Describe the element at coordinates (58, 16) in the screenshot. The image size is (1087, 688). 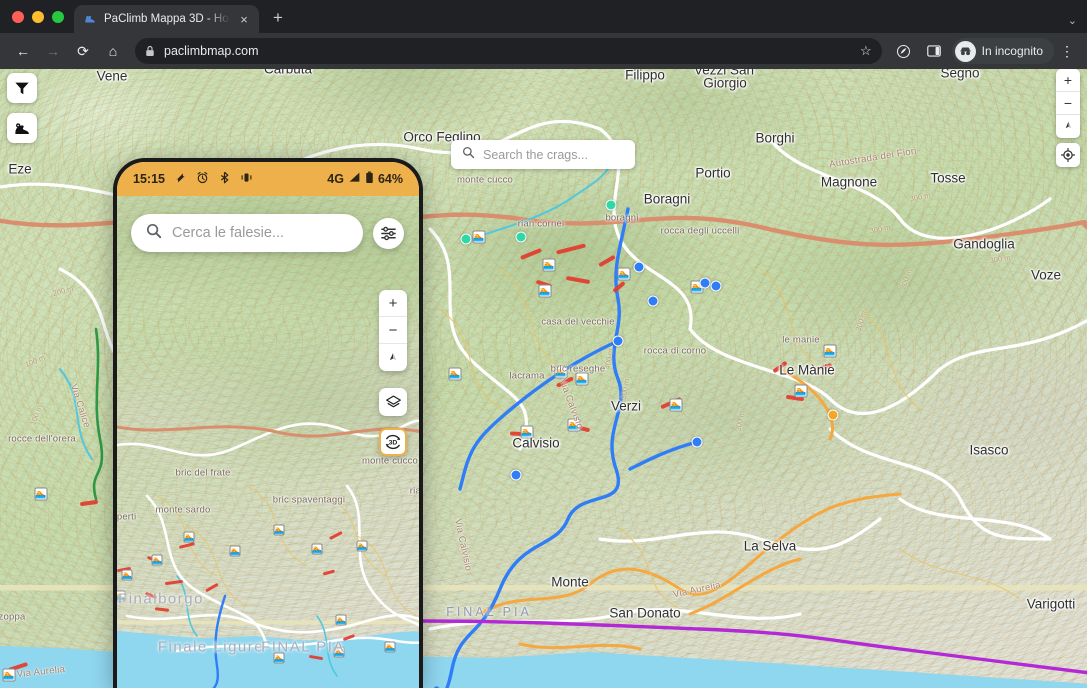
I see `maximize-window-button` at that location.